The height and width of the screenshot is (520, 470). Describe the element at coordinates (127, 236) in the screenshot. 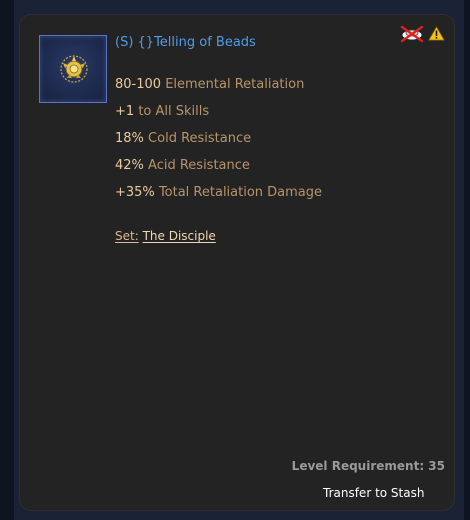

I see `set-label: Set:` at that location.